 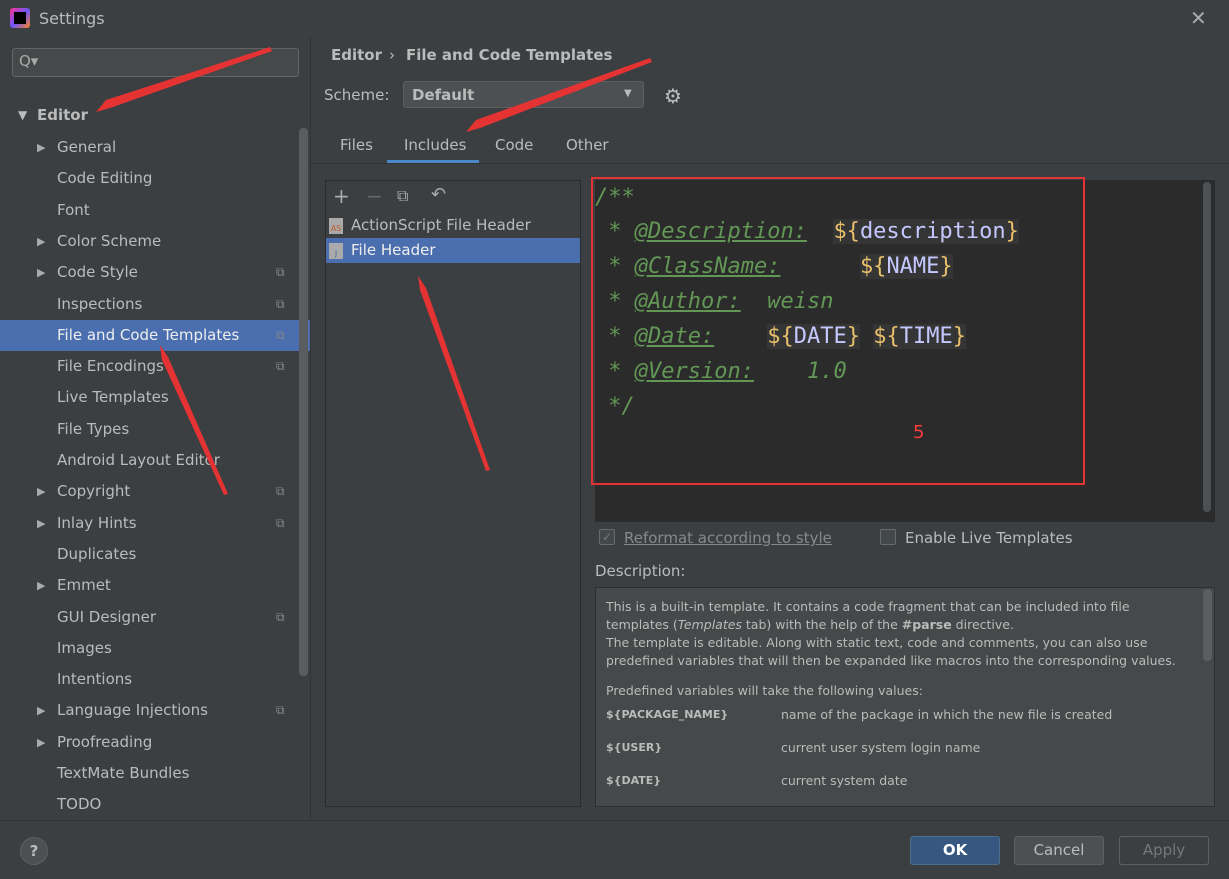 What do you see at coordinates (336, 251) in the screenshot?
I see `java-file-icon: J` at bounding box center [336, 251].